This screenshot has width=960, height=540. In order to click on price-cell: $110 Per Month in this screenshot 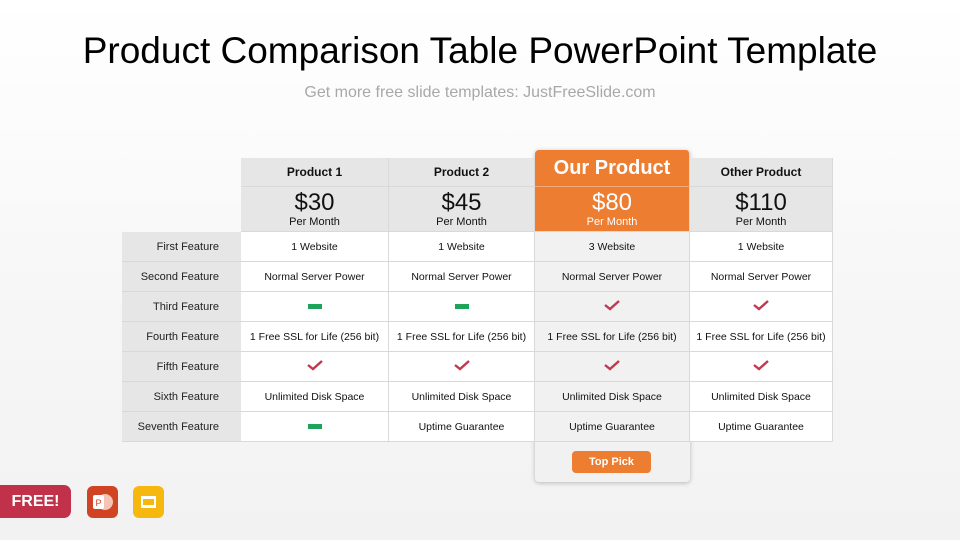, I will do `click(761, 209)`.